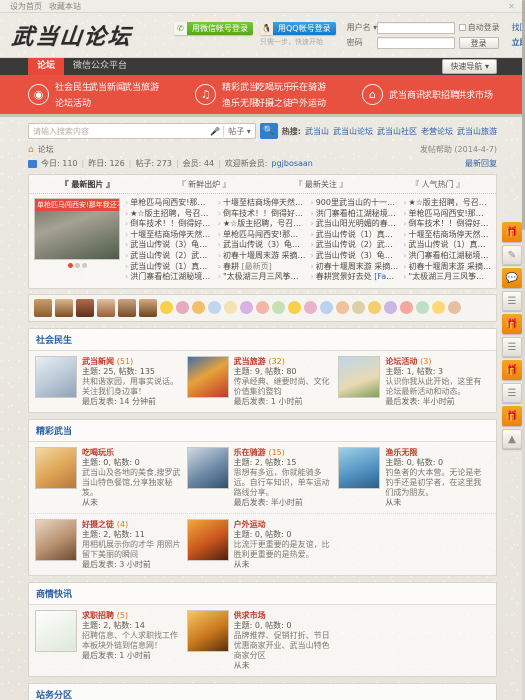  I want to click on search-input, so click(120, 131).